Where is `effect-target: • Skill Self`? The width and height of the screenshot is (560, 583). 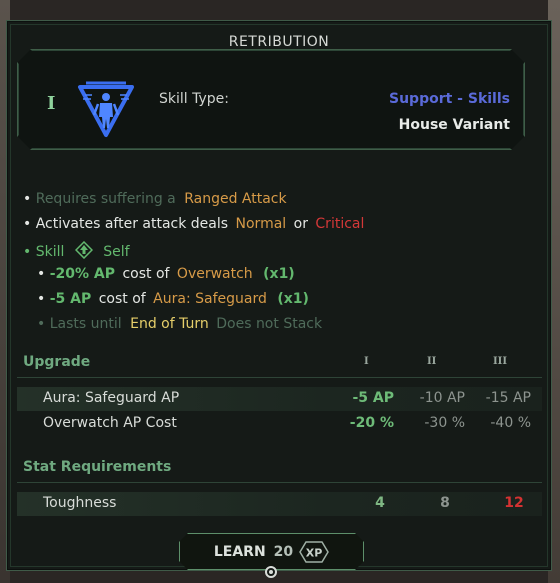
effect-target: • Skill Self is located at coordinates (76, 250).